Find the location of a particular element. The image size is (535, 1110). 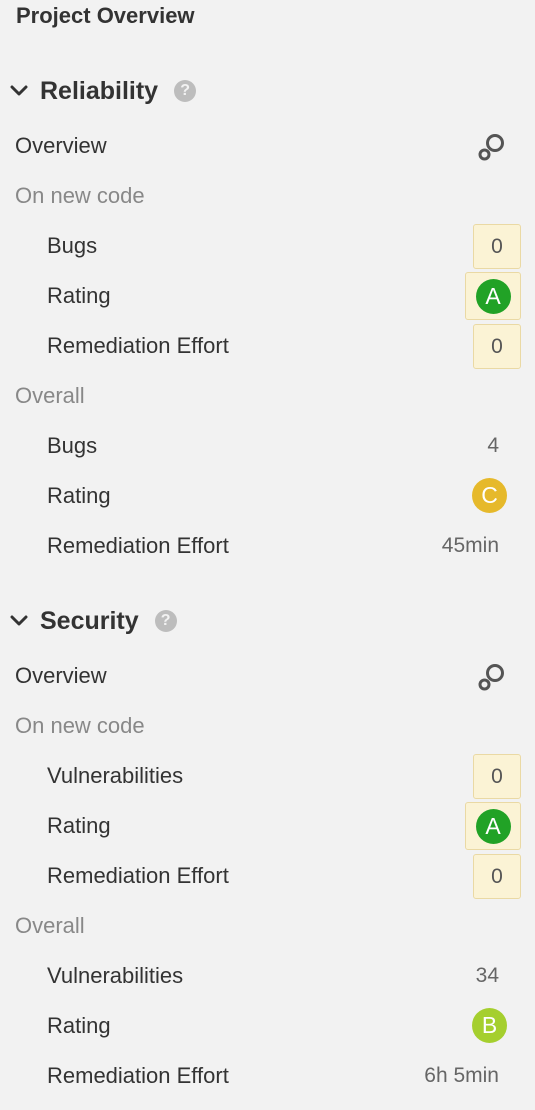

rating-badge-b: B is located at coordinates (489, 1025).